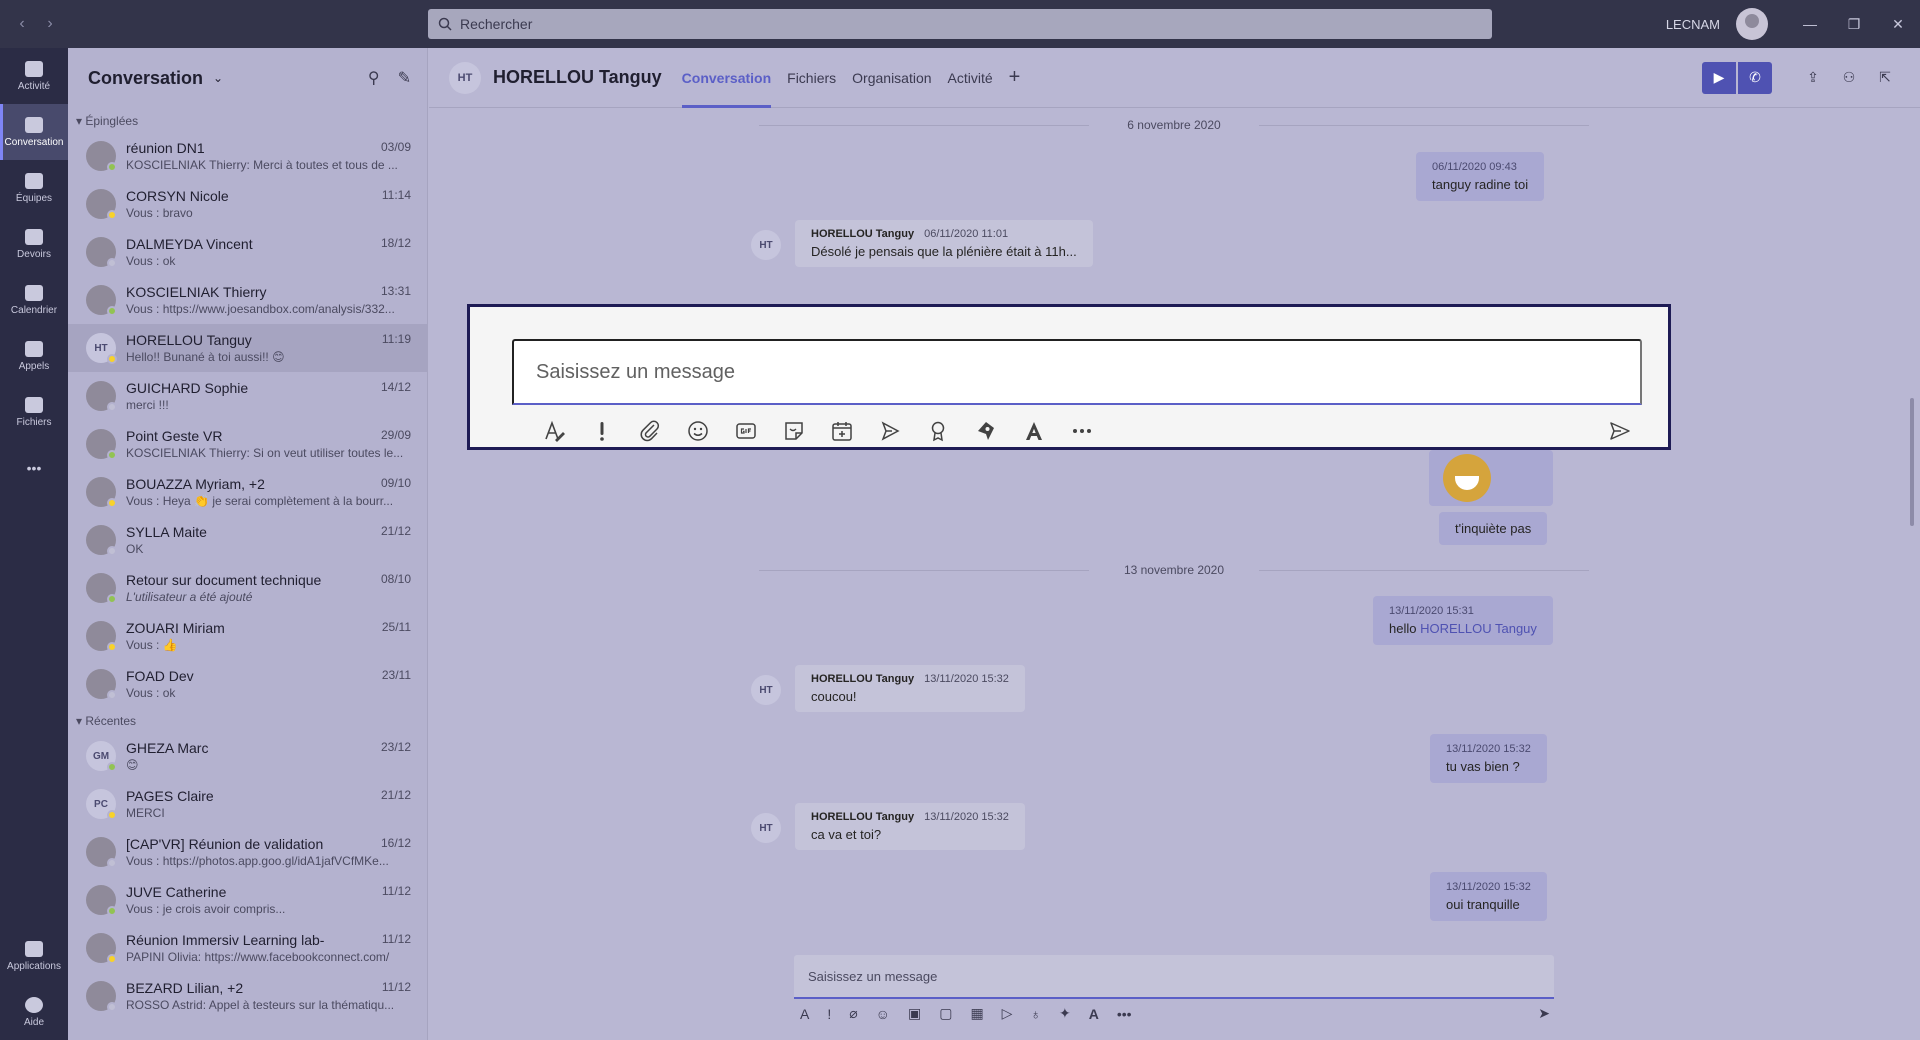 This screenshot has width=1920, height=1040. What do you see at coordinates (986, 431) in the screenshot?
I see `loop-icon` at bounding box center [986, 431].